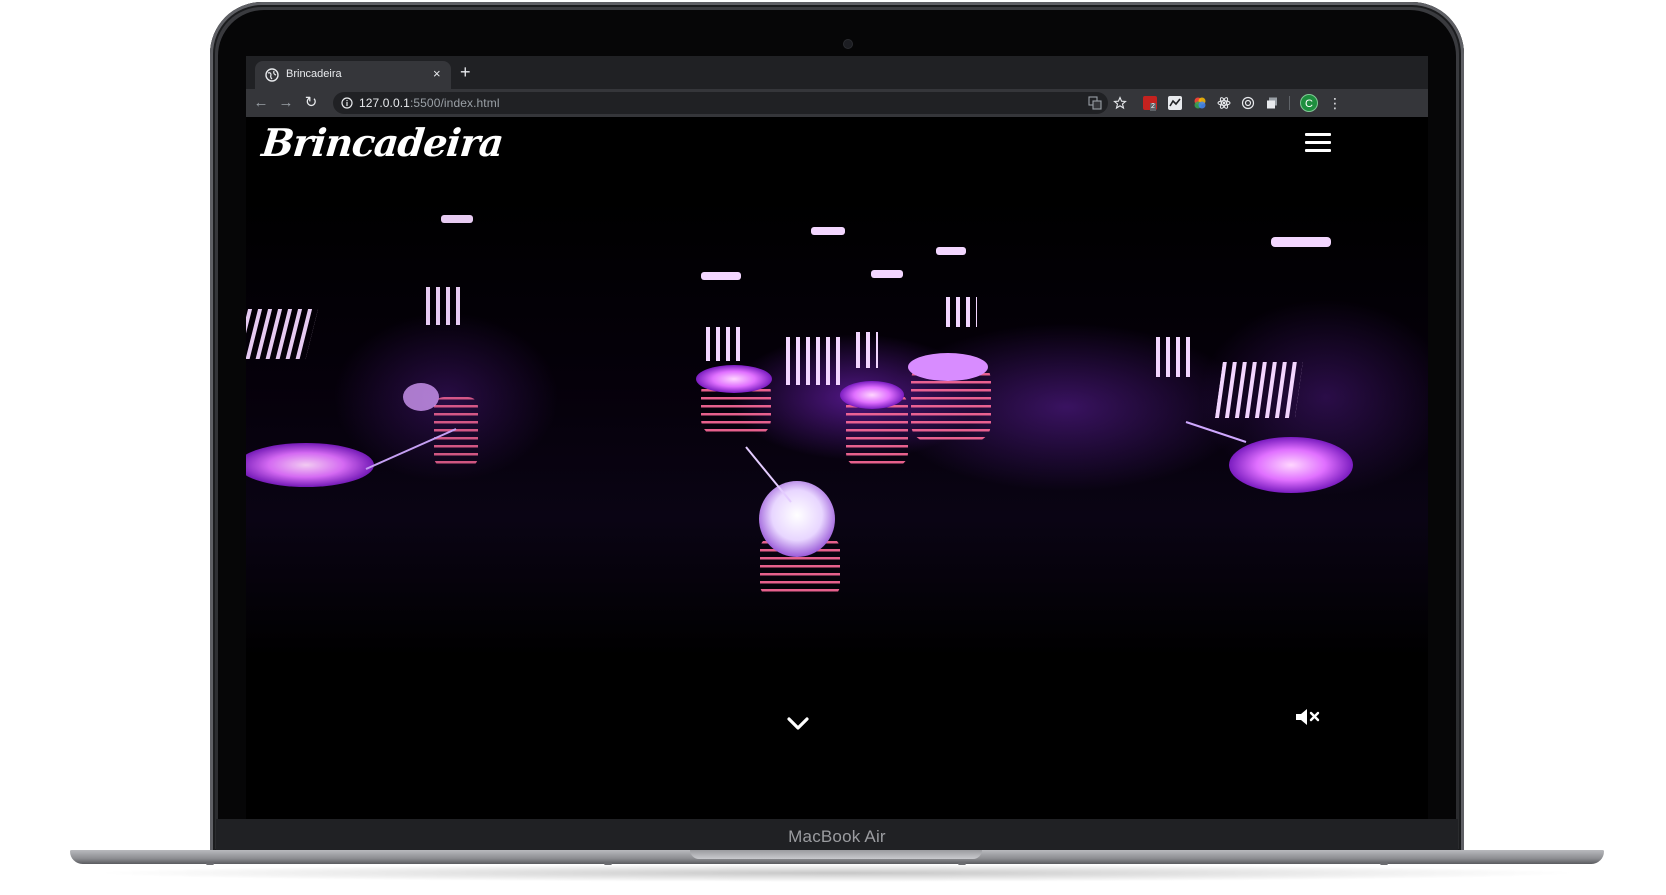 The image size is (1666, 895). Describe the element at coordinates (272, 75) in the screenshot. I see `globe-icon` at that location.